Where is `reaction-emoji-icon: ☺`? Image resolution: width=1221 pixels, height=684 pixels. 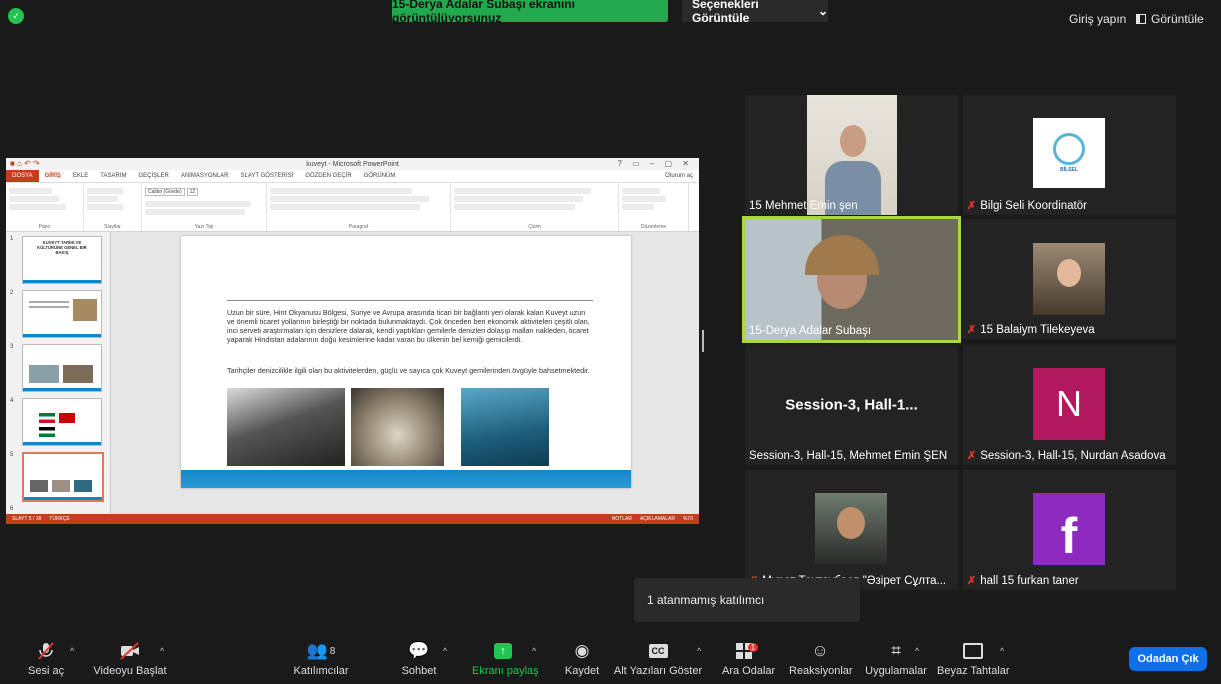 reaction-emoji-icon: ☺ is located at coordinates (820, 650).